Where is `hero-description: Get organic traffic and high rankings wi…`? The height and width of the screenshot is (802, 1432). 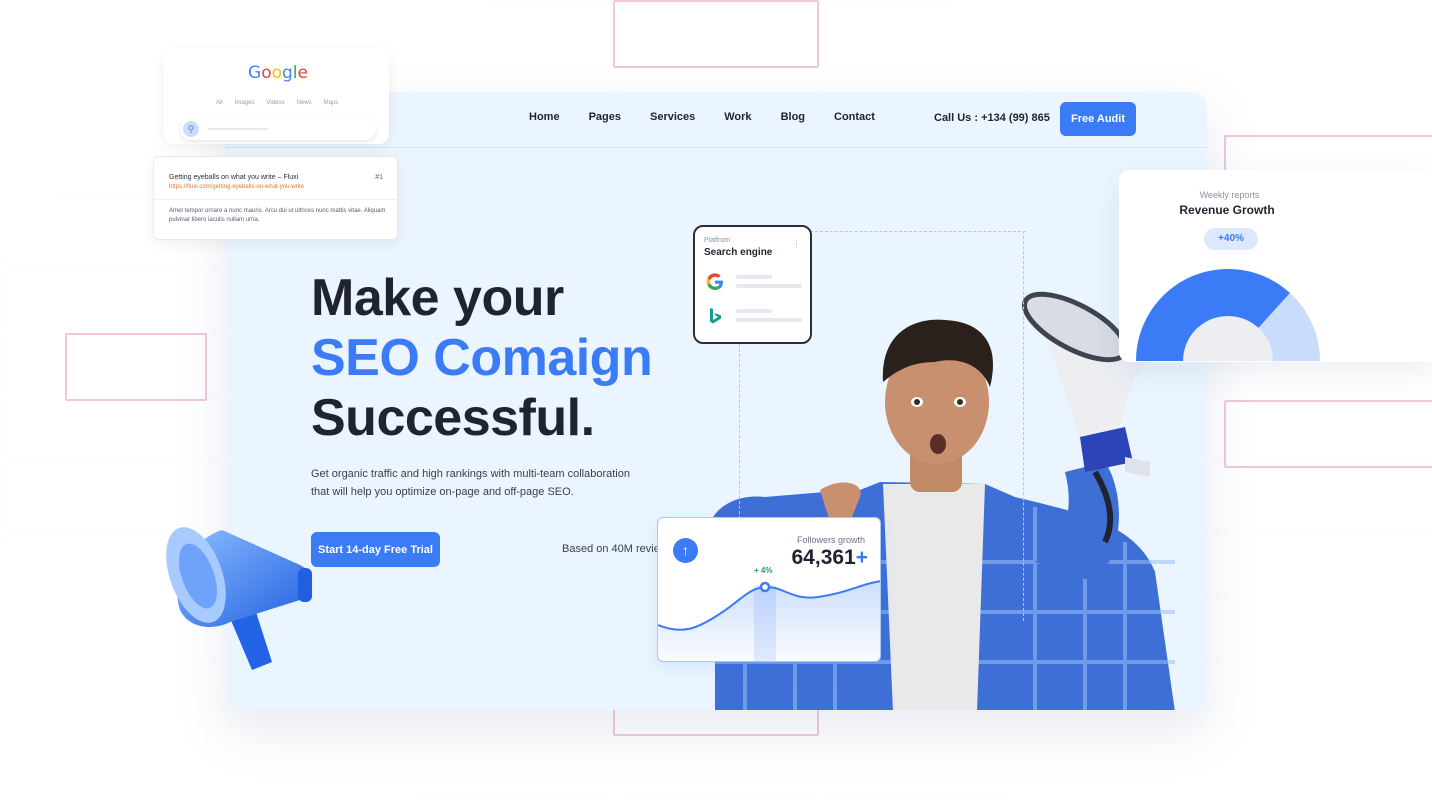 hero-description: Get organic traffic and high rankings wi… is located at coordinates (481, 483).